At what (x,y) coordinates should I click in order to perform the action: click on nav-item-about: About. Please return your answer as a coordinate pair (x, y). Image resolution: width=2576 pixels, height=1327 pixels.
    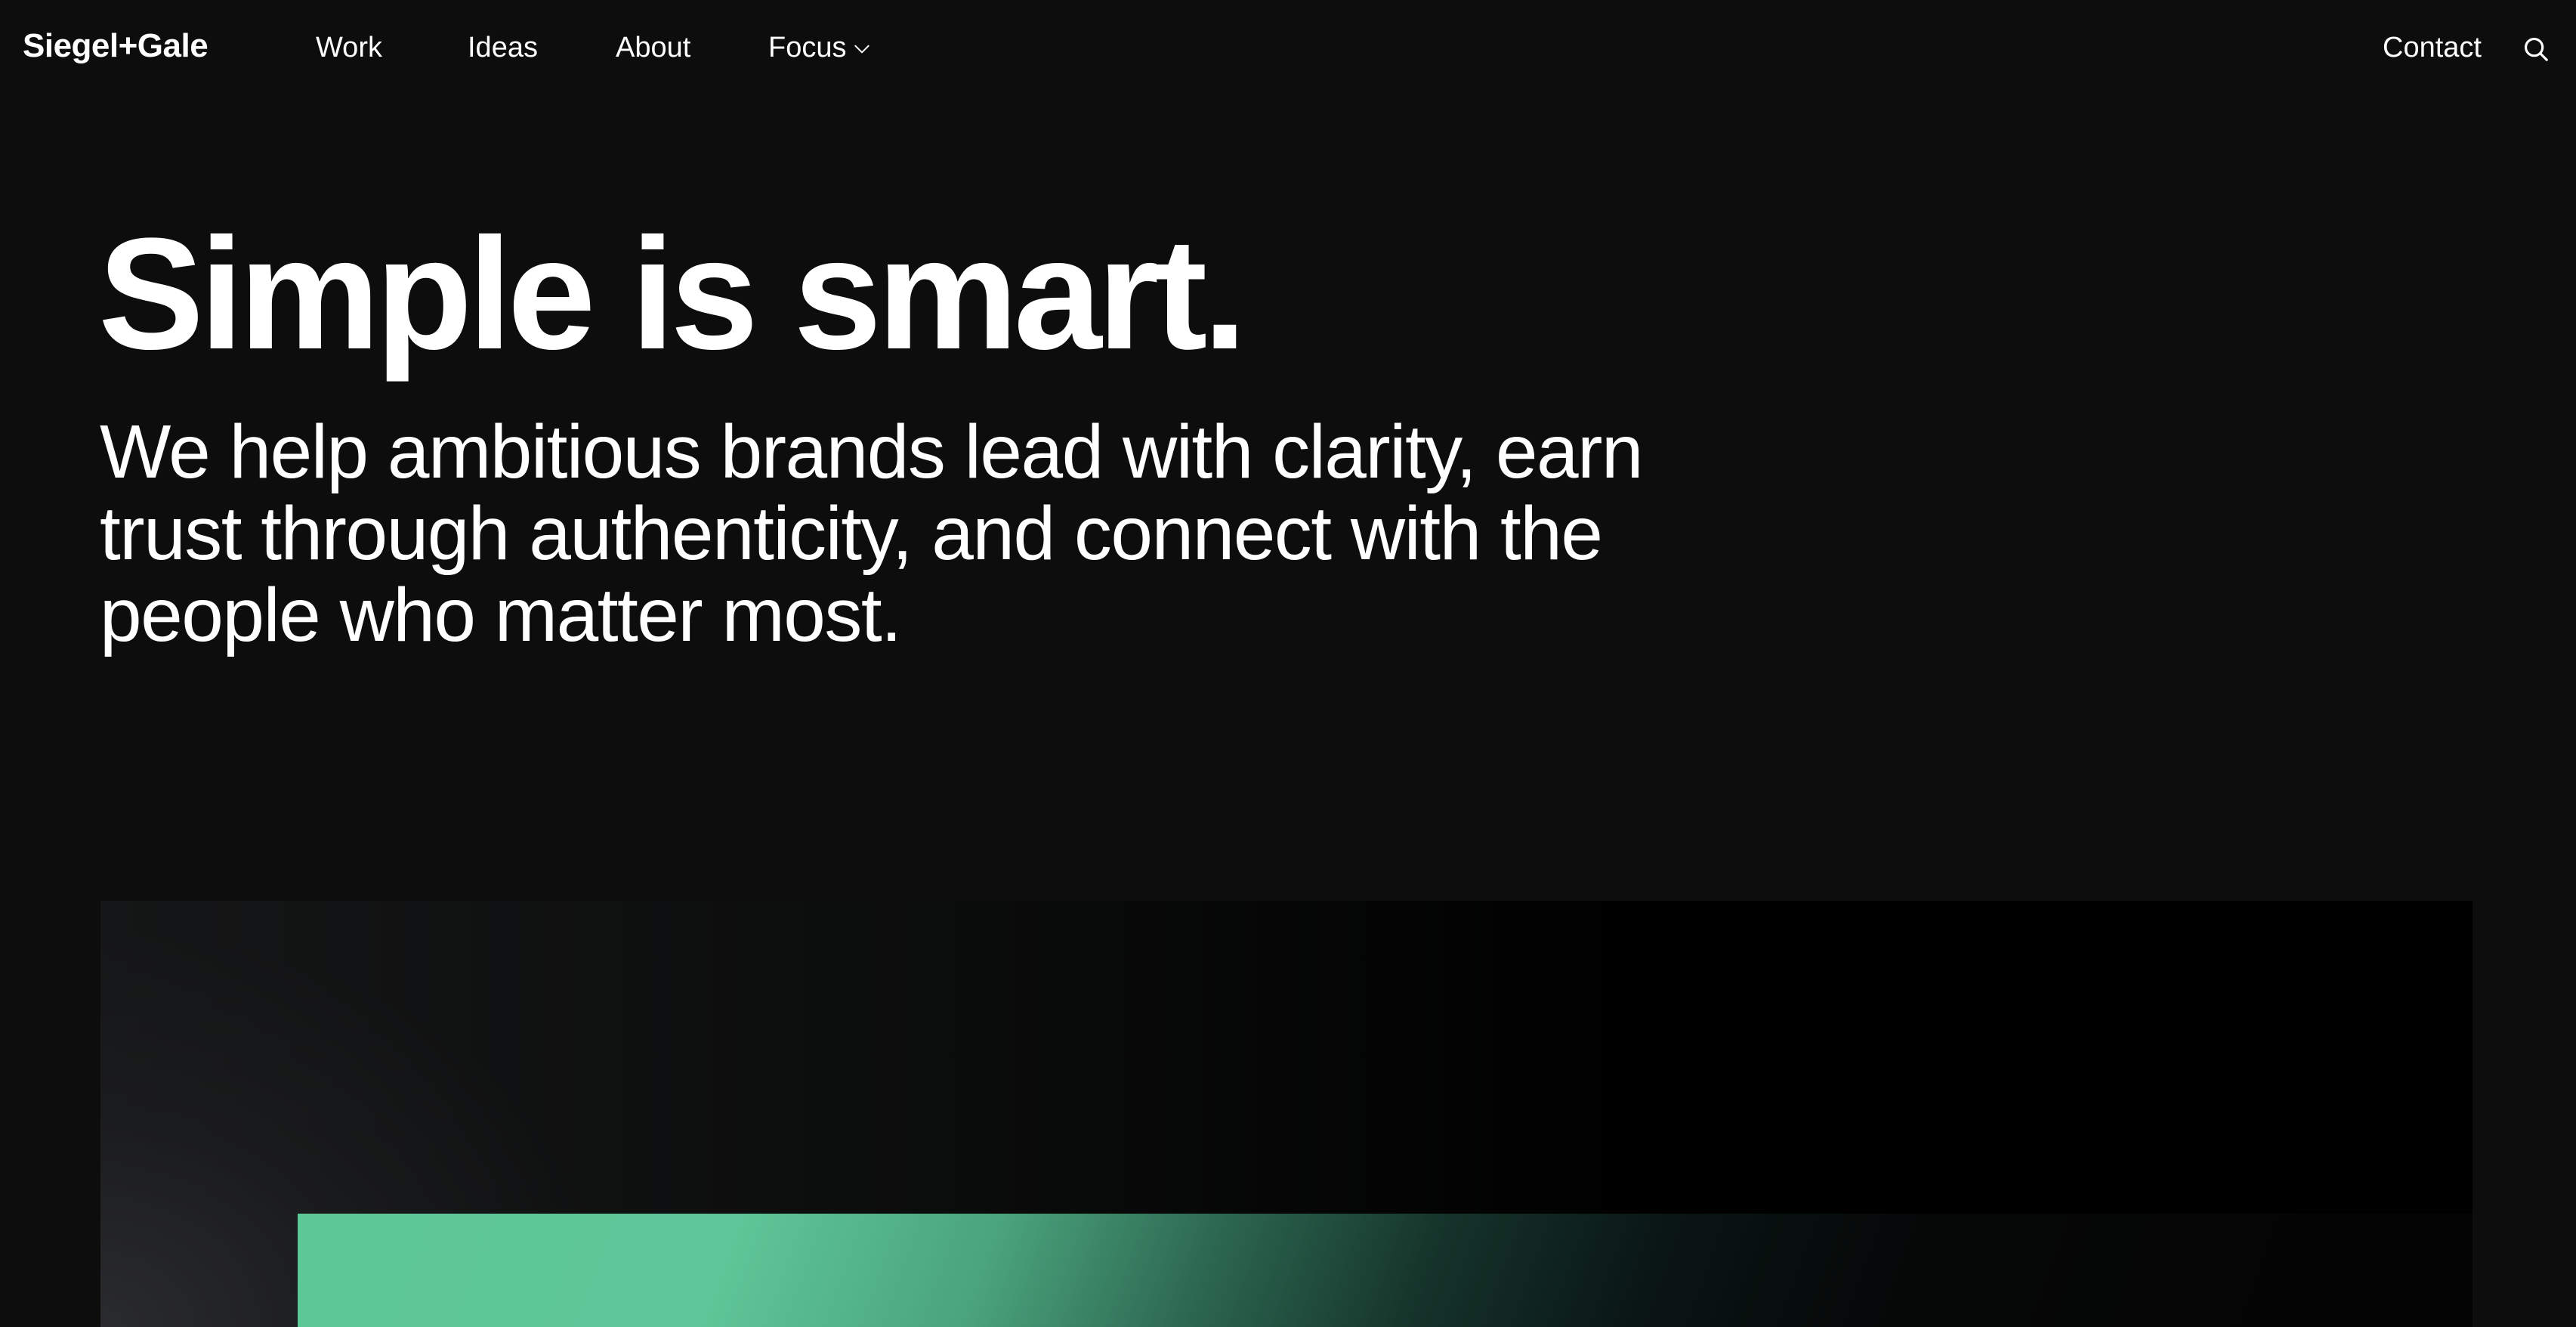
    Looking at the image, I should click on (653, 48).